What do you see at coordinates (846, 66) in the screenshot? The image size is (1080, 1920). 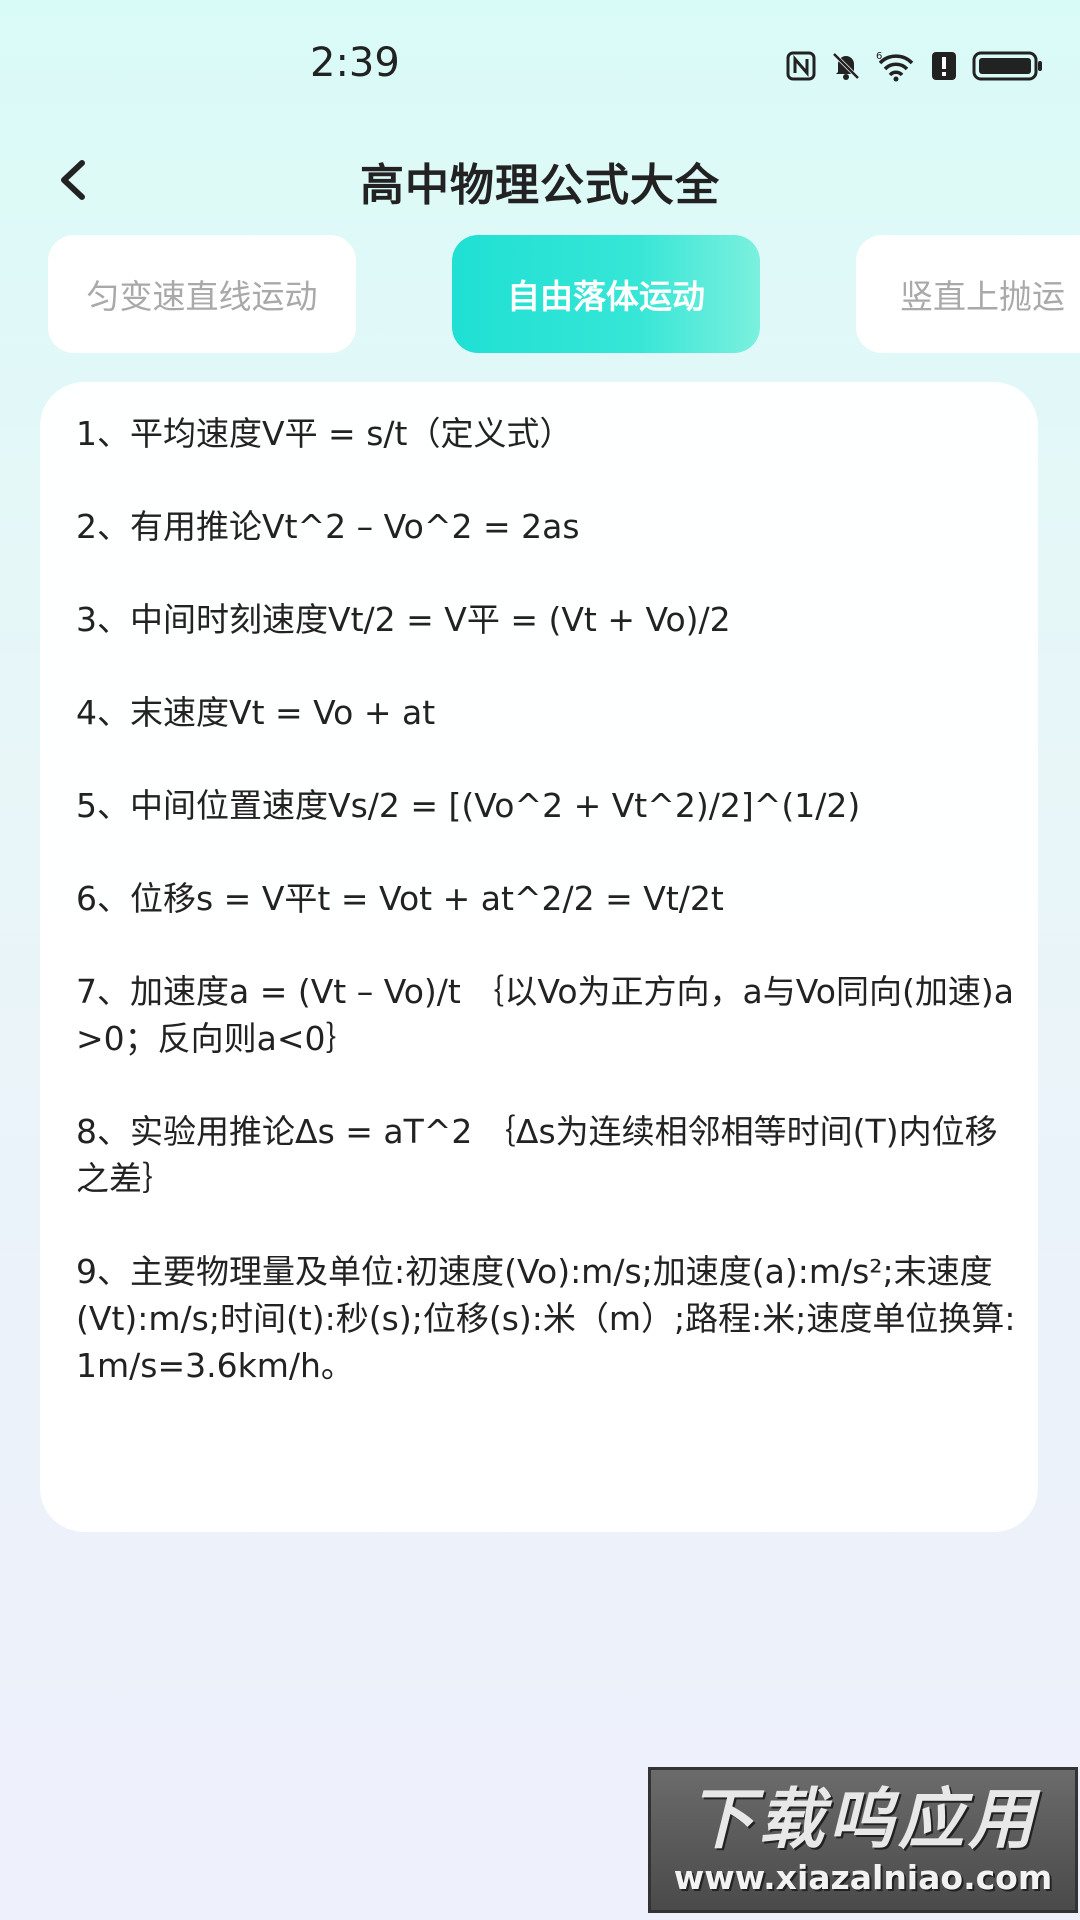 I see `bell-off-icon` at bounding box center [846, 66].